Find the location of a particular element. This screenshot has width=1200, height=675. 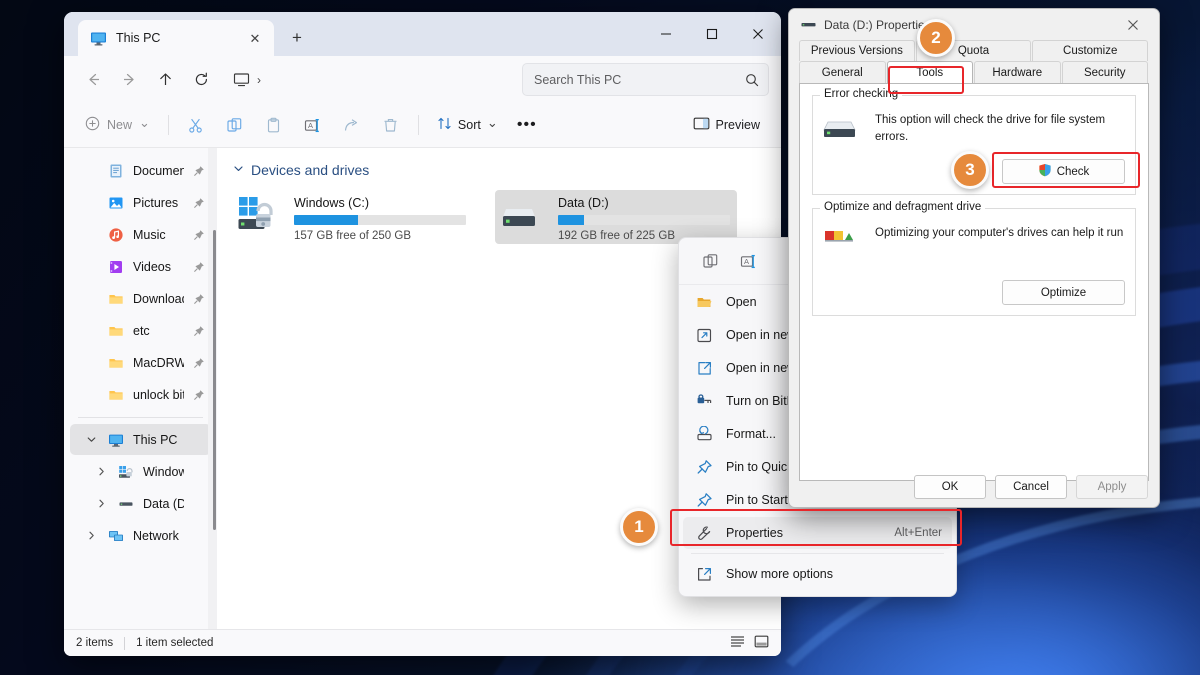

group-header-devices-and-drives: Devices and drives is located at coordinates (506, 170).